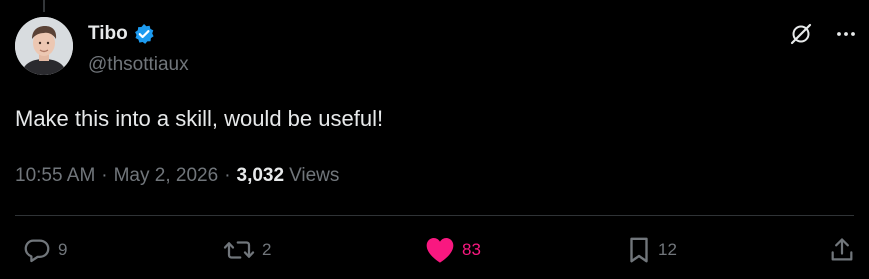  Describe the element at coordinates (267, 249) in the screenshot. I see `repost-count: 2` at that location.